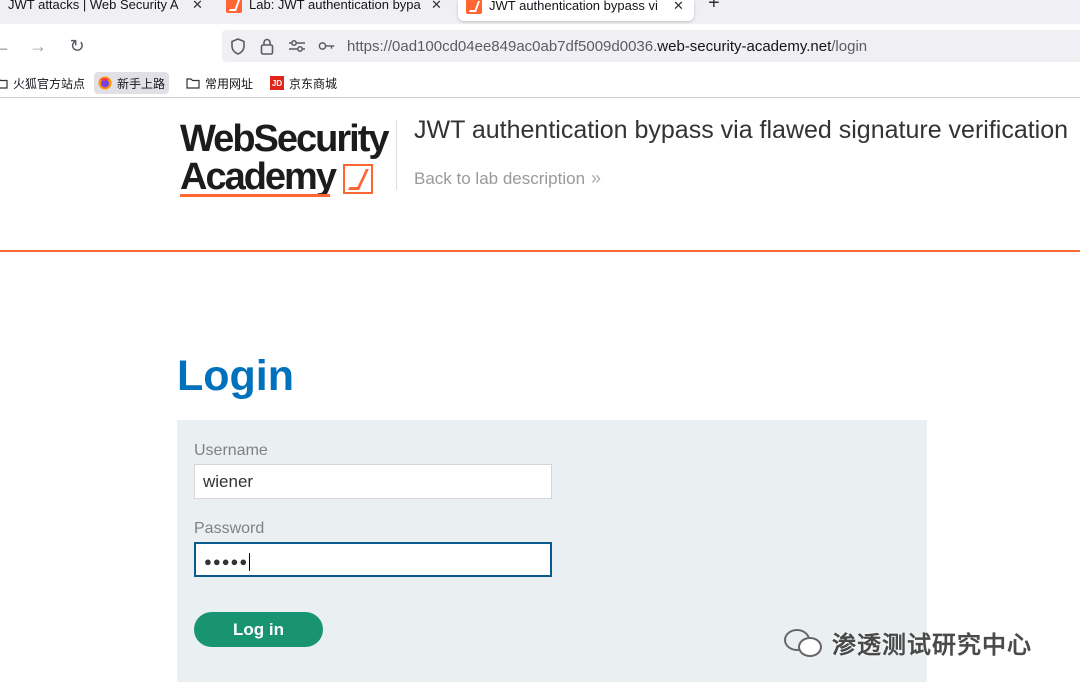  What do you see at coordinates (105, 83) in the screenshot?
I see `firefox-icon` at bounding box center [105, 83].